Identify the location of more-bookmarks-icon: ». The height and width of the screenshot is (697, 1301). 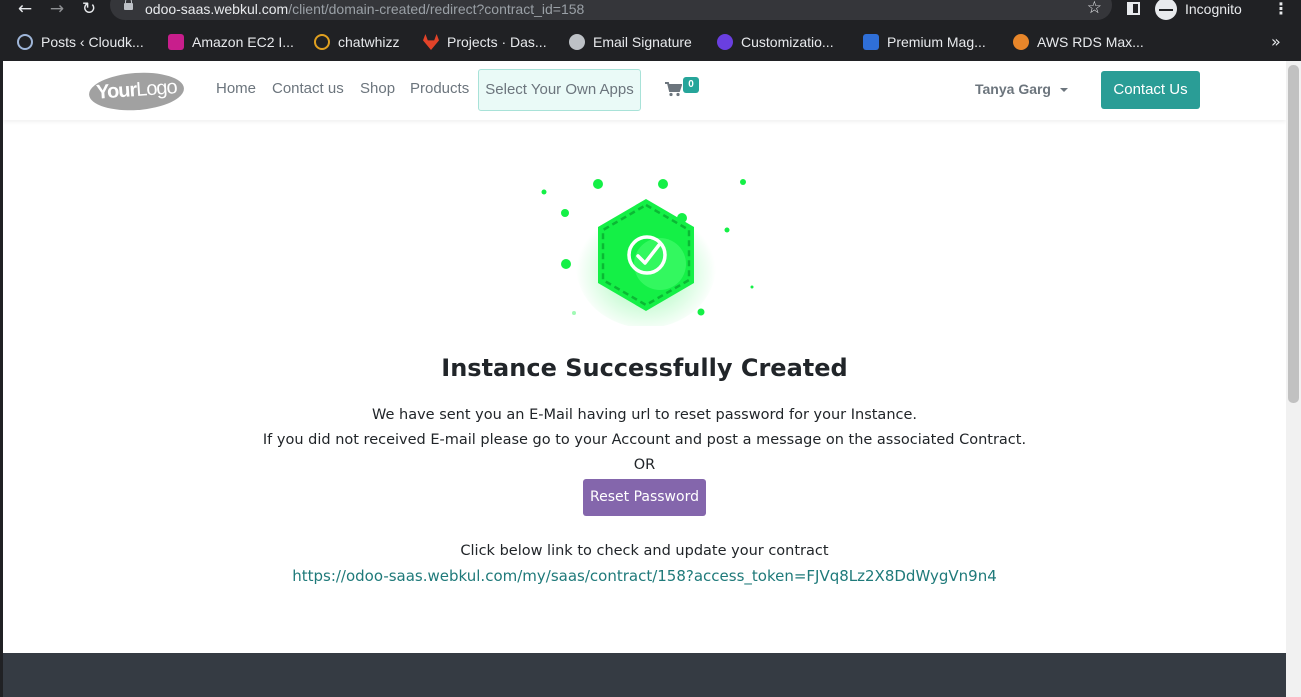
(1276, 41).